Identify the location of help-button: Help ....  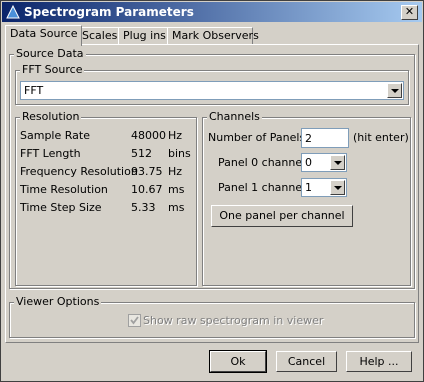
(379, 361).